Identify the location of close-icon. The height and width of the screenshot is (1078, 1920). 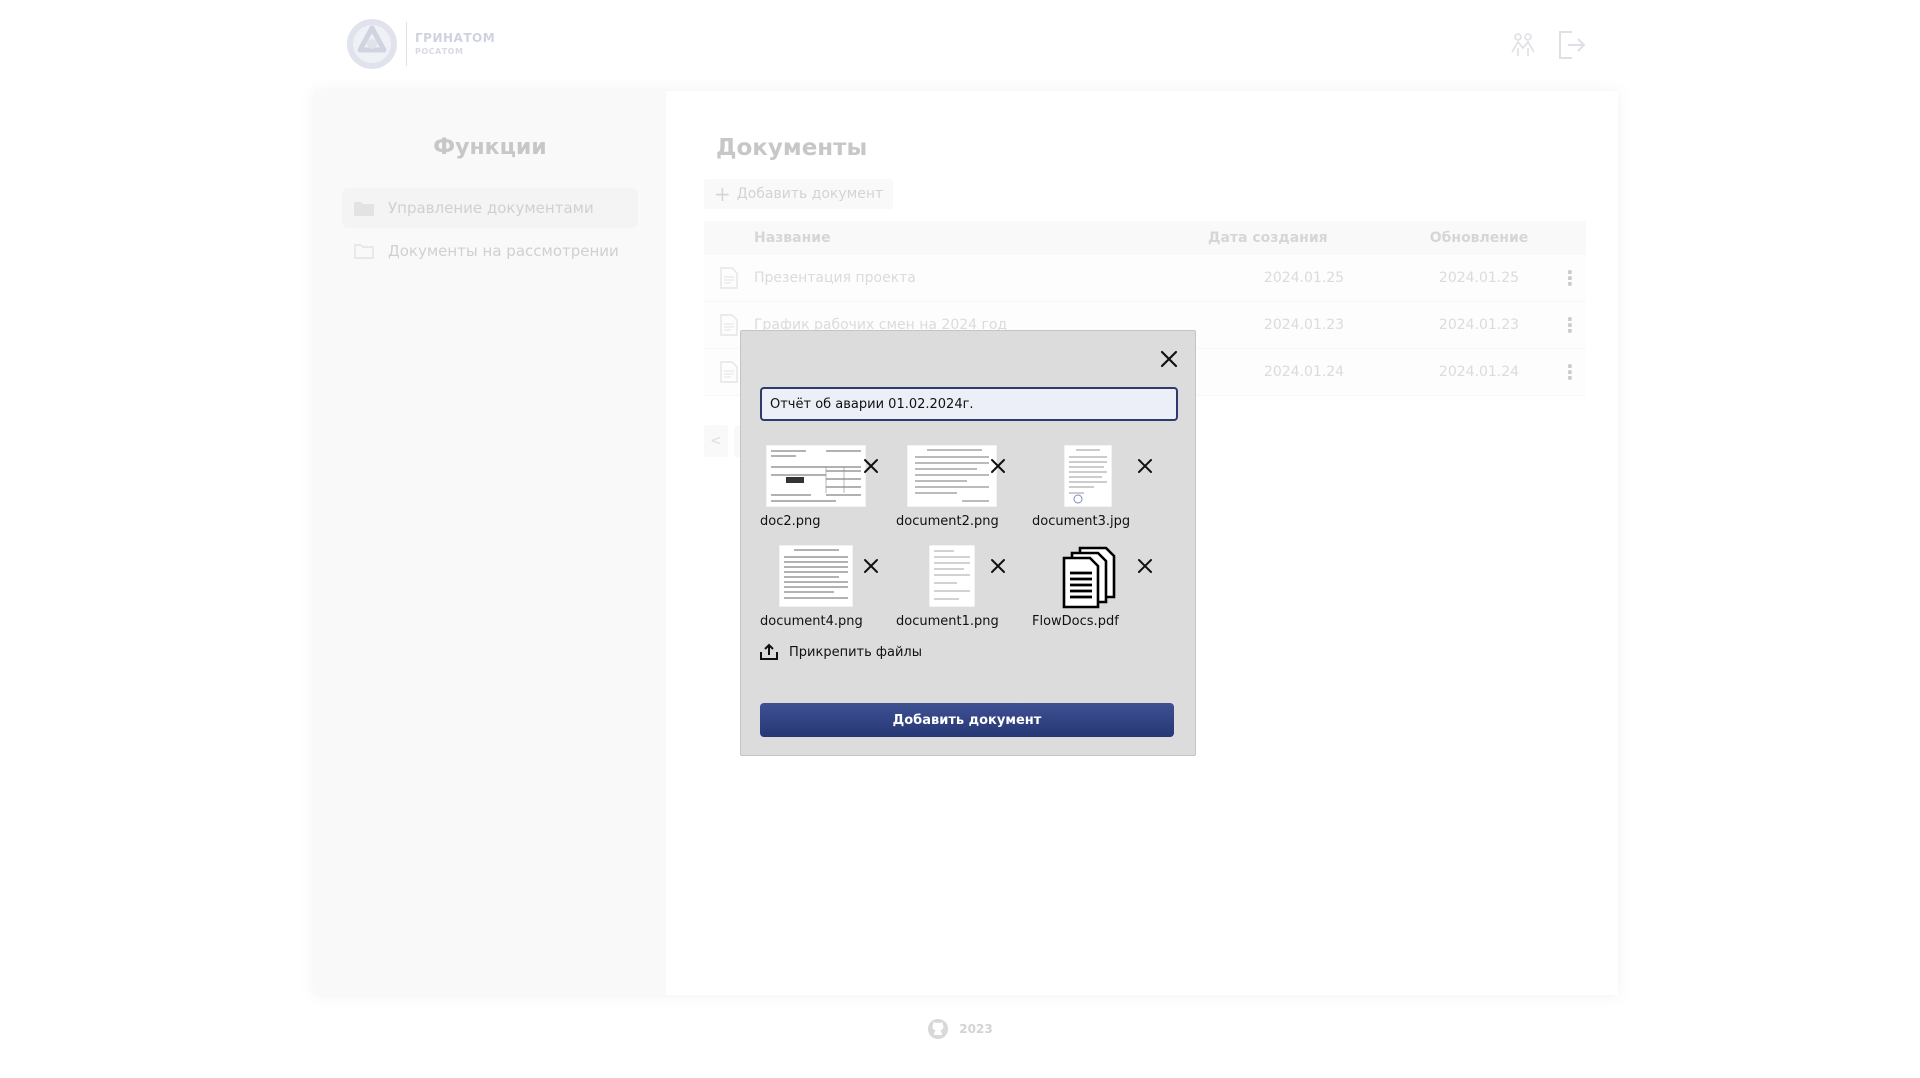
(1169, 359).